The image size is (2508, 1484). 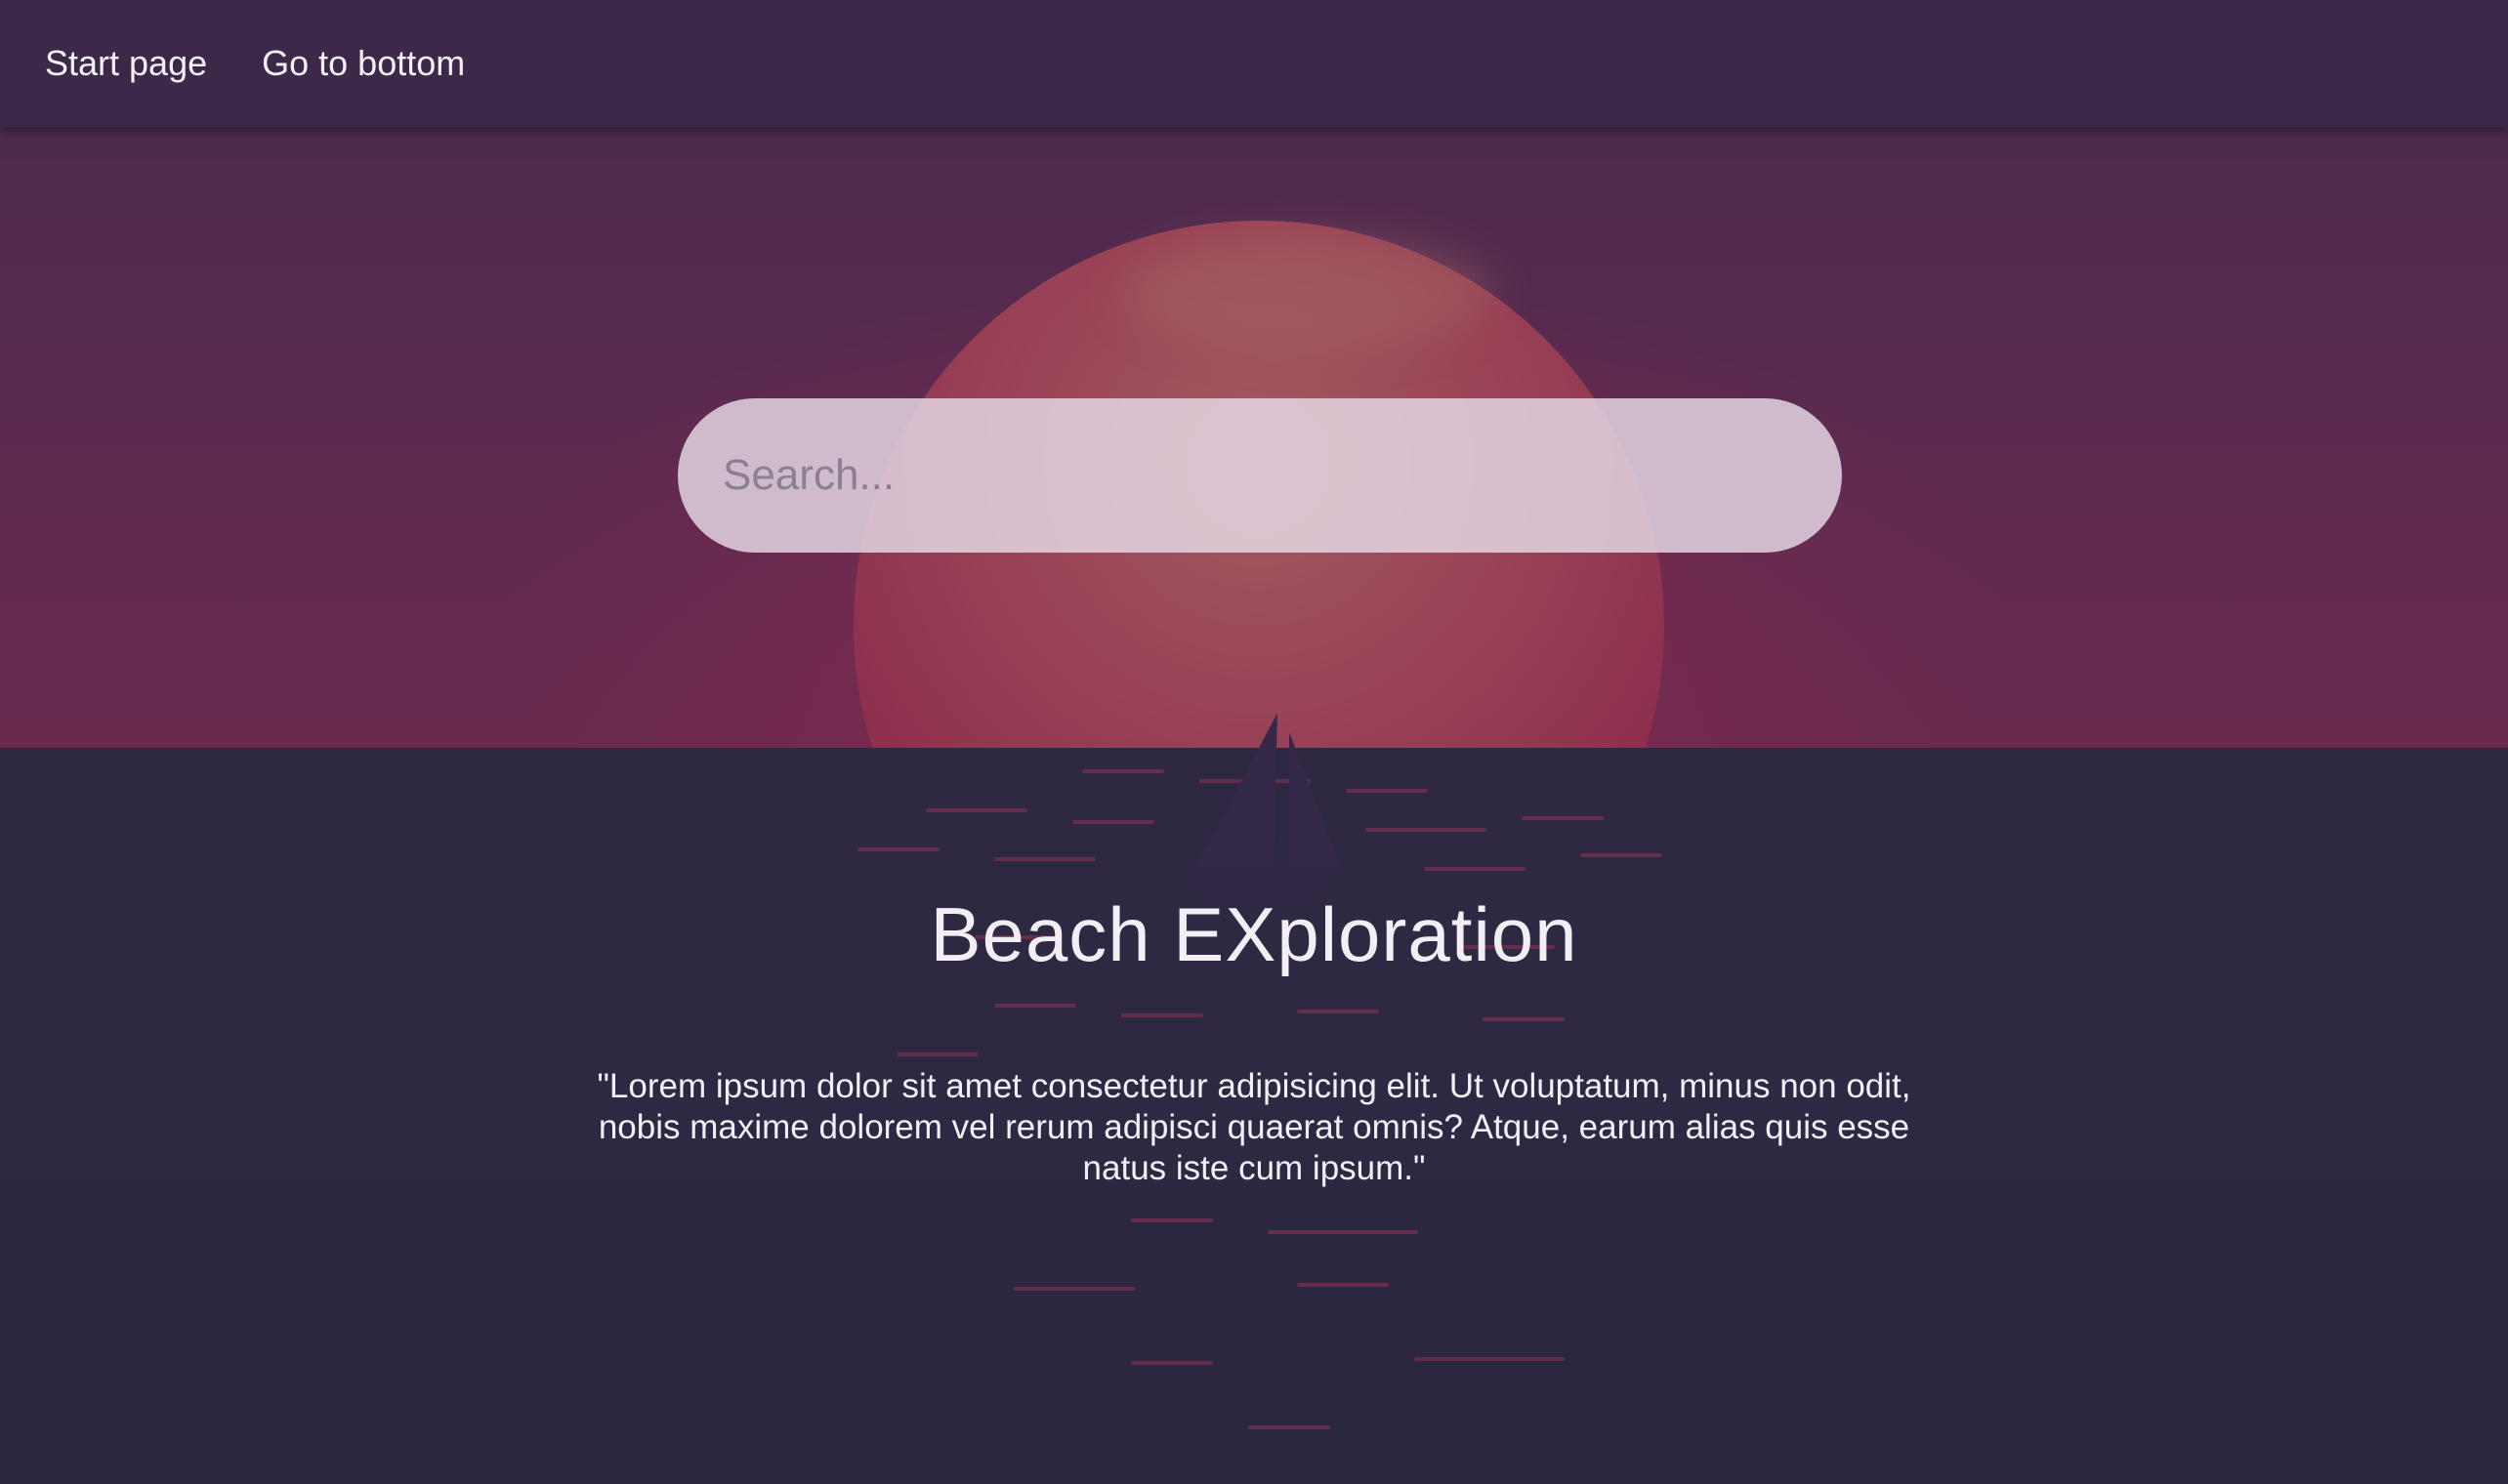 What do you see at coordinates (1261, 806) in the screenshot?
I see `sailboat` at bounding box center [1261, 806].